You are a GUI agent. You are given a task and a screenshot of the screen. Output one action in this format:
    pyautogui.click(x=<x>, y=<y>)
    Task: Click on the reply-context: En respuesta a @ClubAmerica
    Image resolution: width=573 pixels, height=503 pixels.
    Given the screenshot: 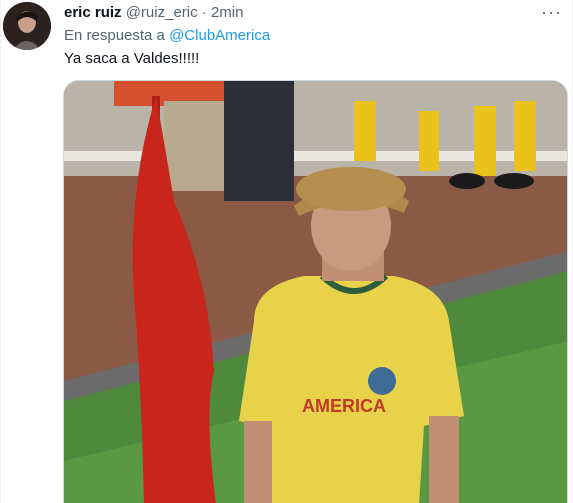 What is the action you would take?
    pyautogui.click(x=167, y=35)
    